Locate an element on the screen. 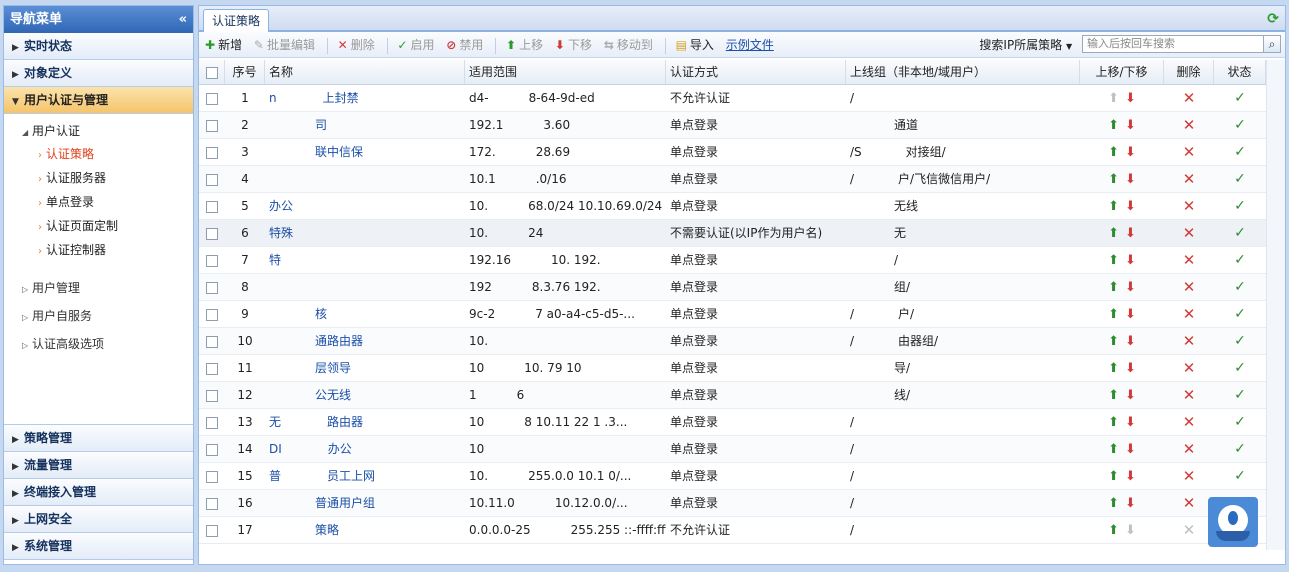 This screenshot has height=572, width=1289. table-row: 9 核 9c-2 7 a0-a4-c5-d5-... 单点登录 / 户/⬆ ⬇ ✕ ✓ is located at coordinates (732, 314).